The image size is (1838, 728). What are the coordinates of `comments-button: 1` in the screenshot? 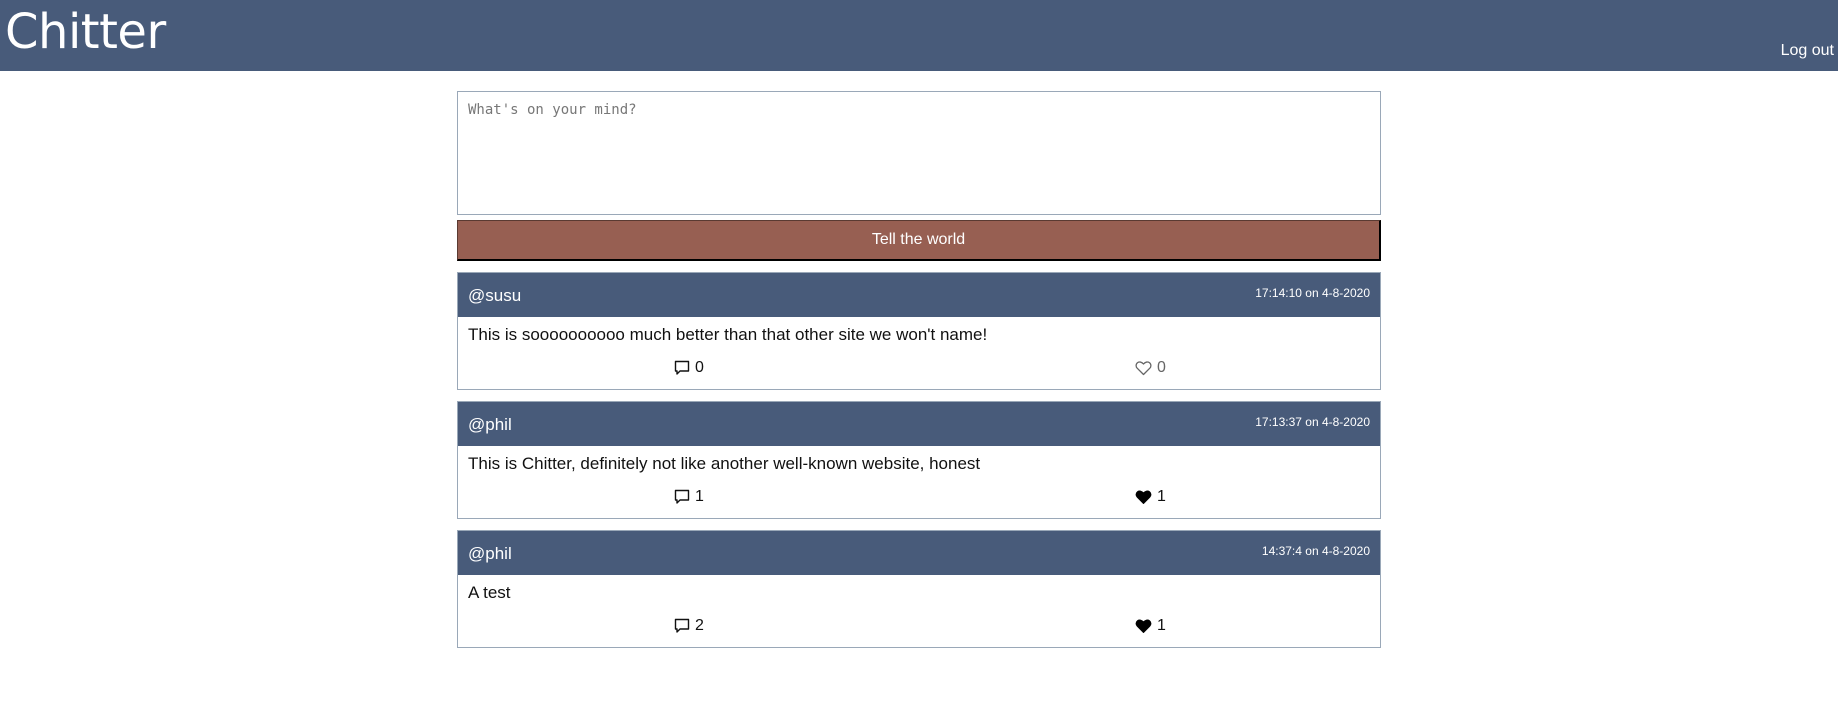 It's located at (689, 497).